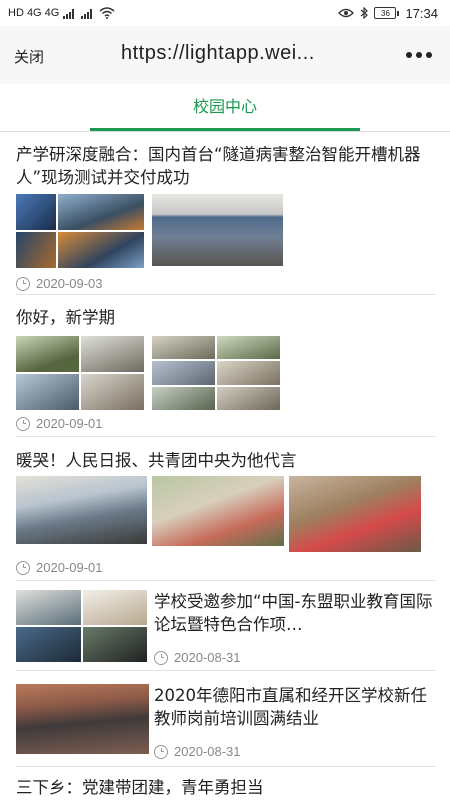  Describe the element at coordinates (346, 13) in the screenshot. I see `eye-icon` at that location.